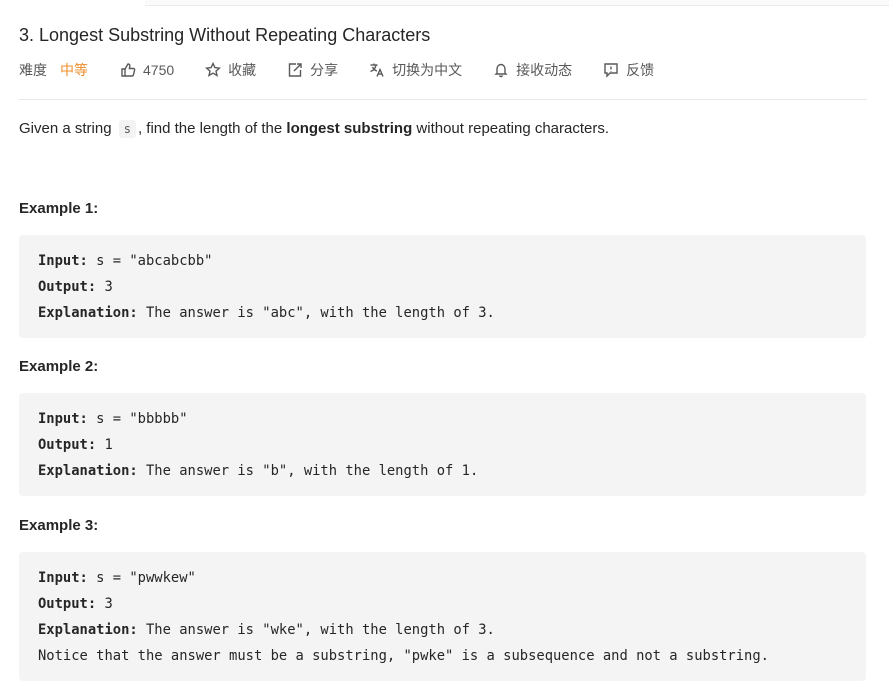  I want to click on description-text-3: without repeating characters., so click(511, 128).